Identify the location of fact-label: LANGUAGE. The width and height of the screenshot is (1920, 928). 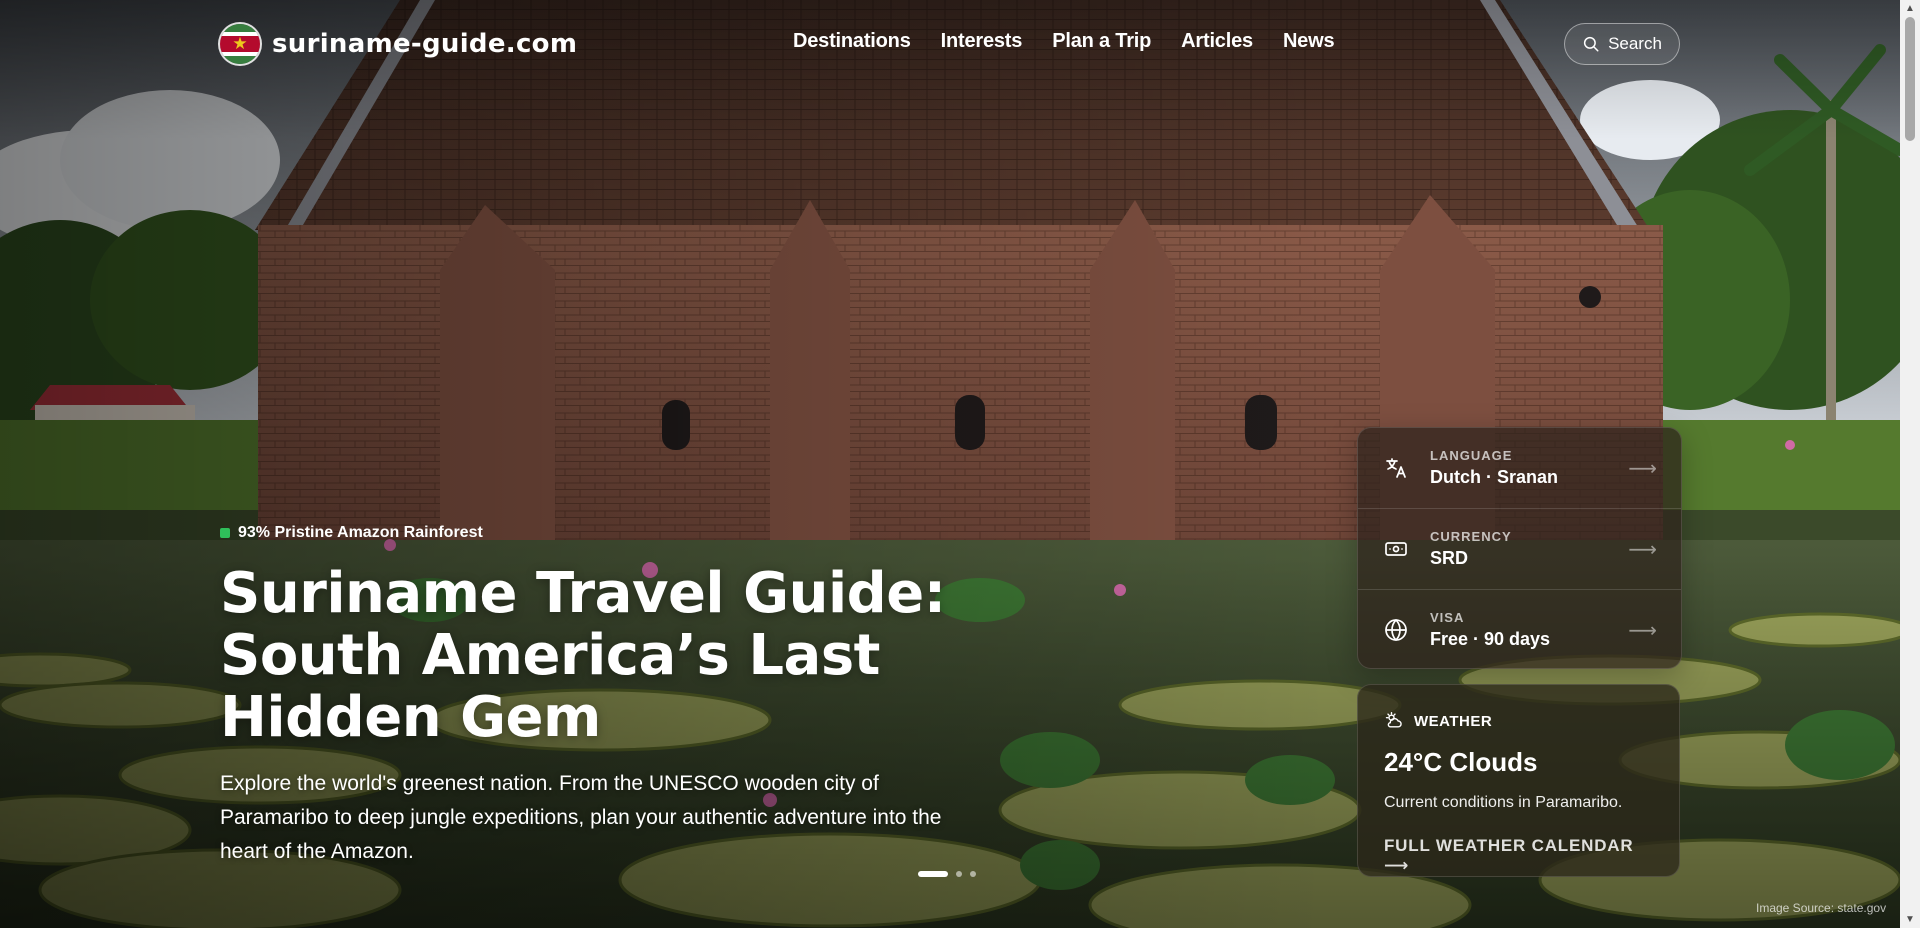
(1471, 455).